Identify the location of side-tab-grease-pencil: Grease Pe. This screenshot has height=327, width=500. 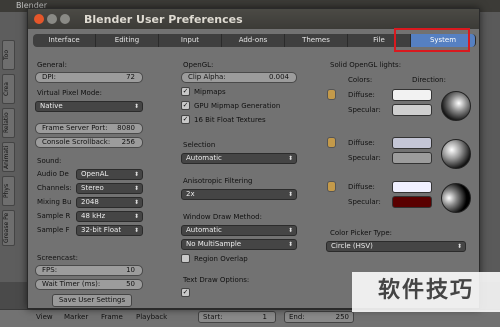
(8, 228).